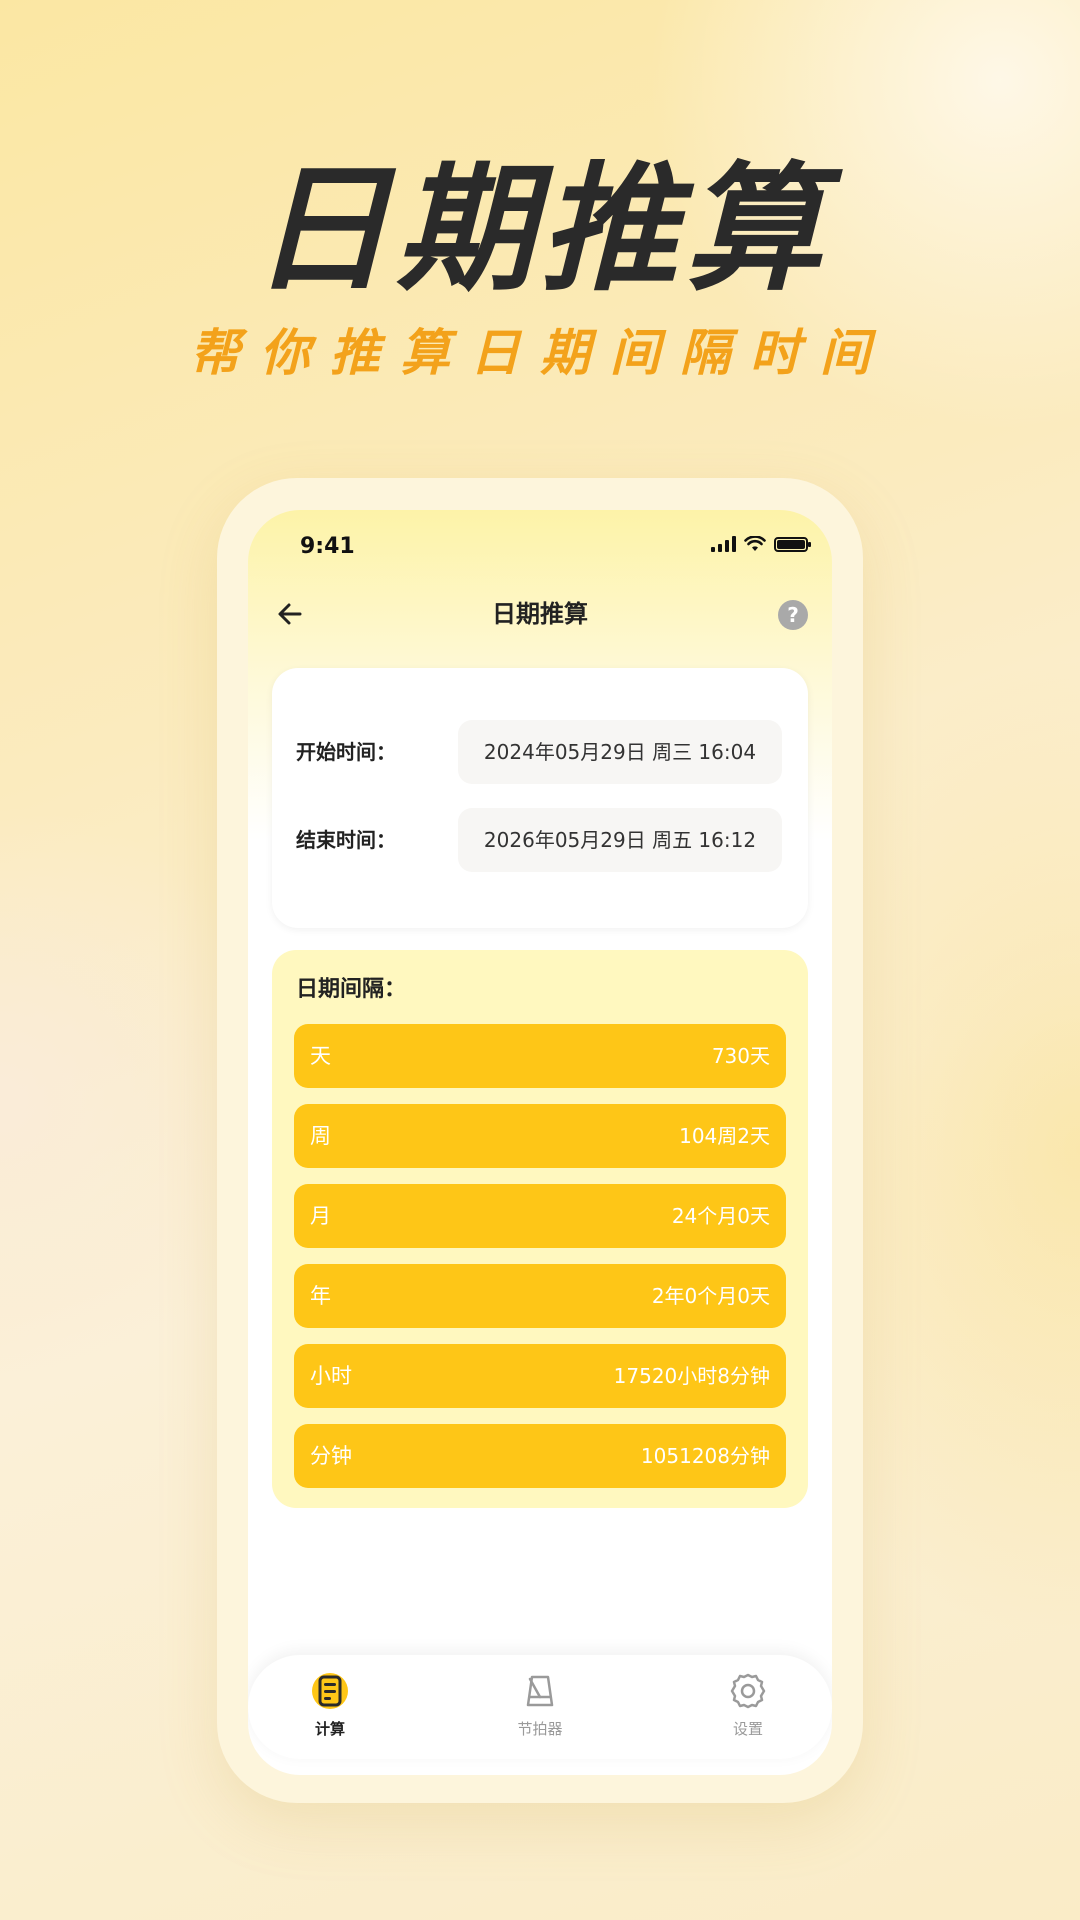 The width and height of the screenshot is (1080, 1920). What do you see at coordinates (346, 840) in the screenshot?
I see `end-time-label: 结束时间：` at bounding box center [346, 840].